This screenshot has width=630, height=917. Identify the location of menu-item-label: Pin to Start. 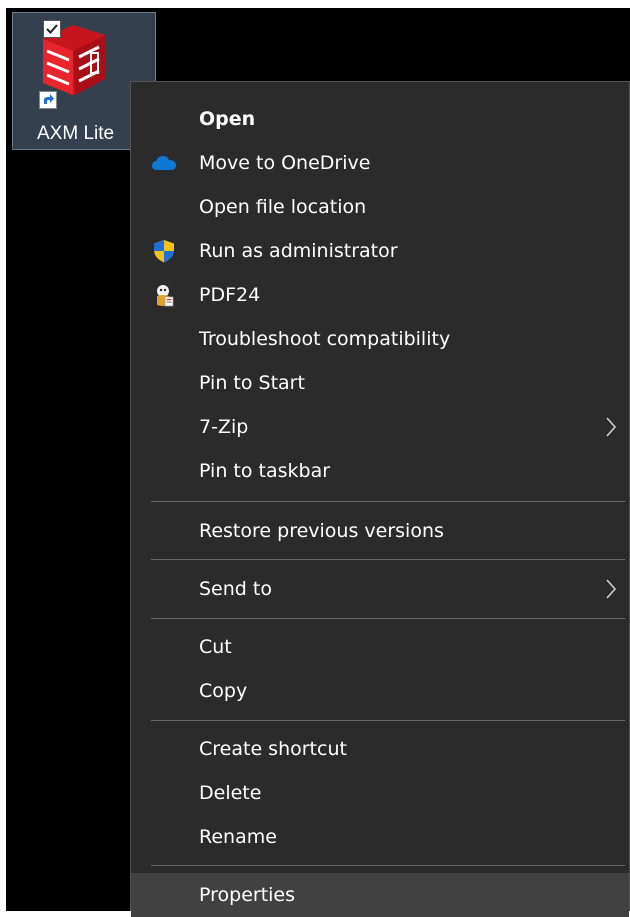
(252, 383).